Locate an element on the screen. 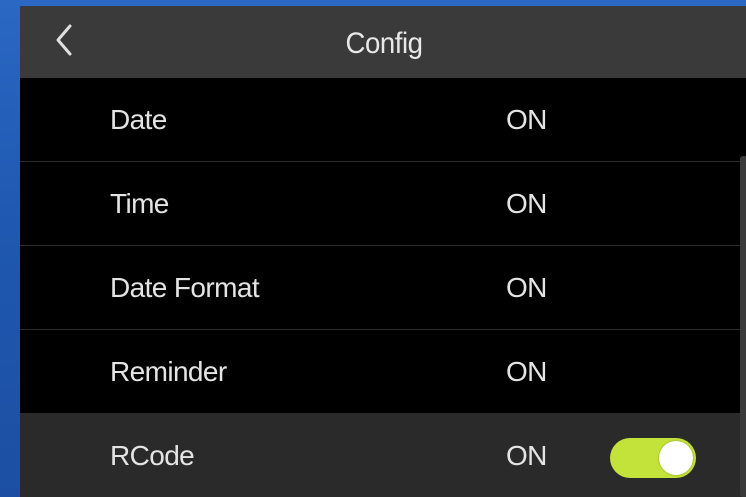 This screenshot has width=746, height=497. page-title: Config is located at coordinates (384, 43).